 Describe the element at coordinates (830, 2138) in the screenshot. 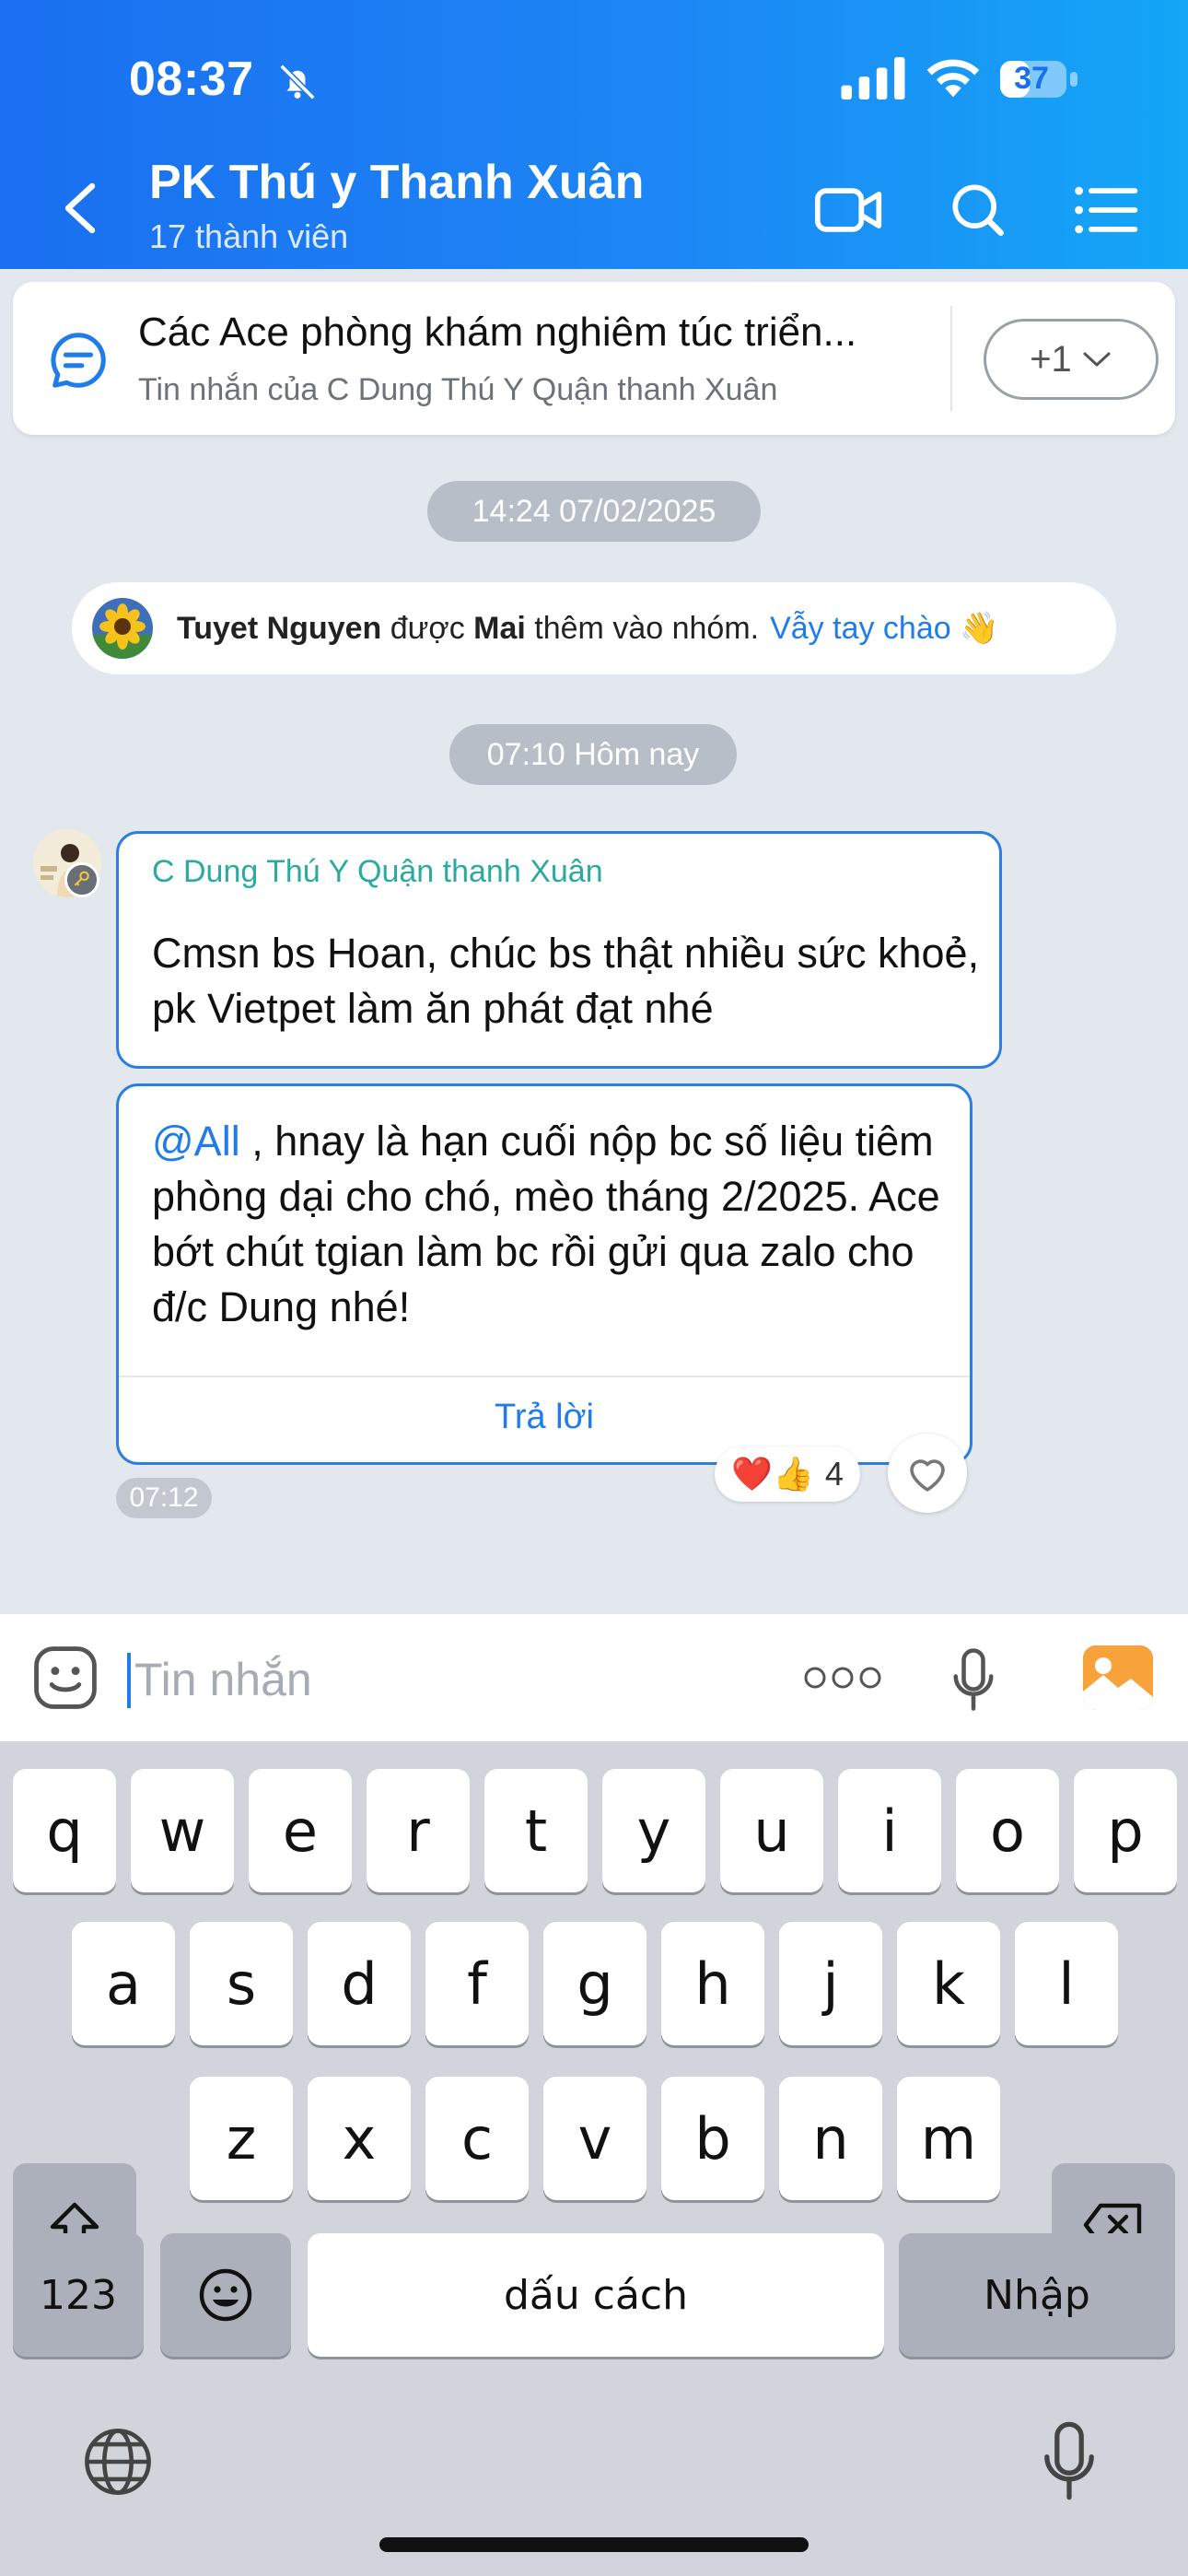

I see `key-n: n` at that location.